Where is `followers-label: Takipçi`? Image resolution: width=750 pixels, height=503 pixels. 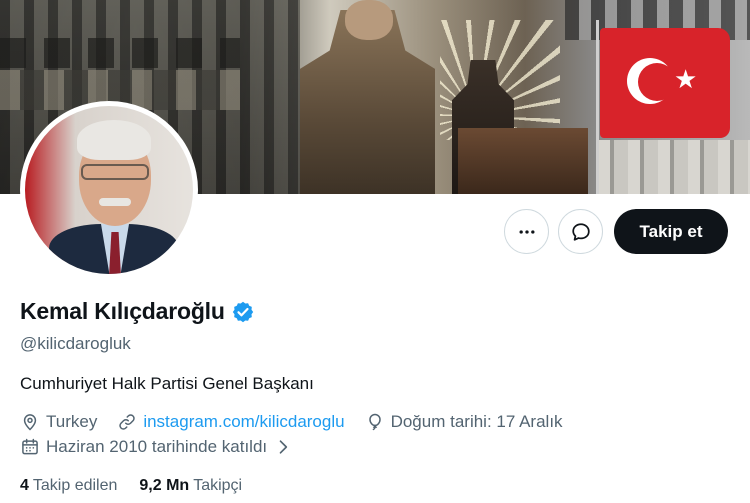
followers-label: Takipçi is located at coordinates (218, 485).